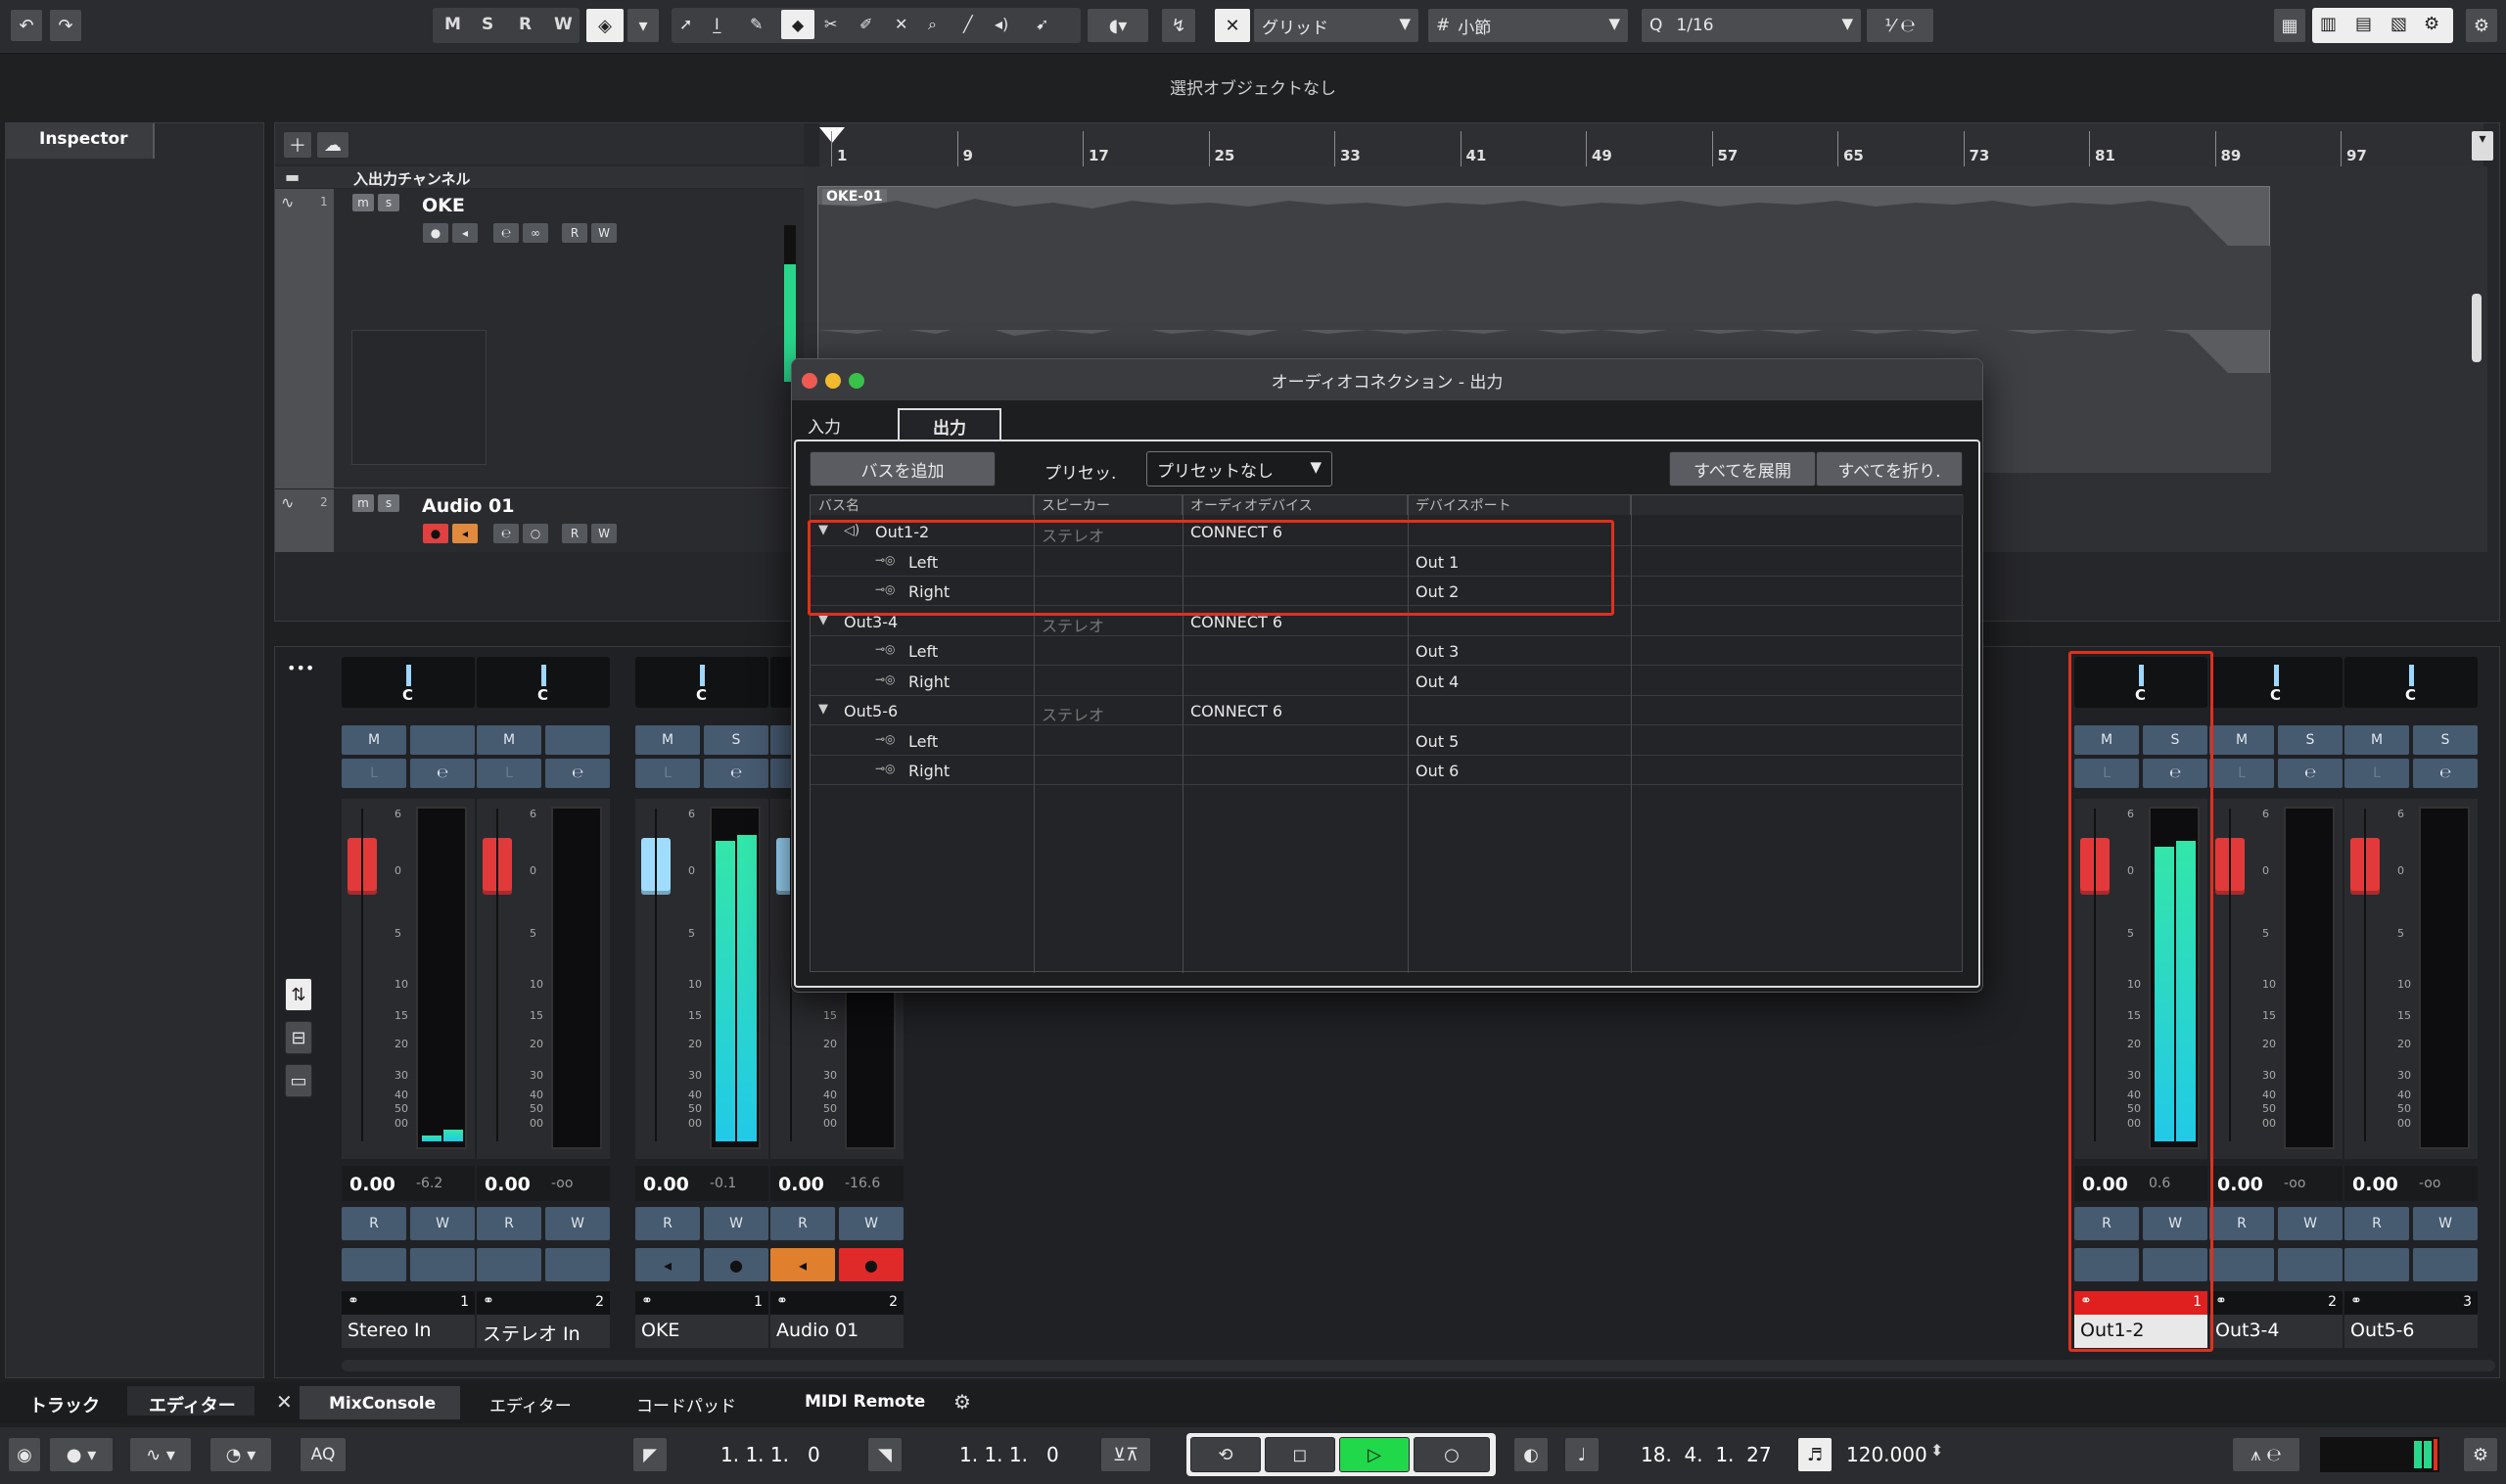  I want to click on glue-tool-icon: ✐, so click(865, 24).